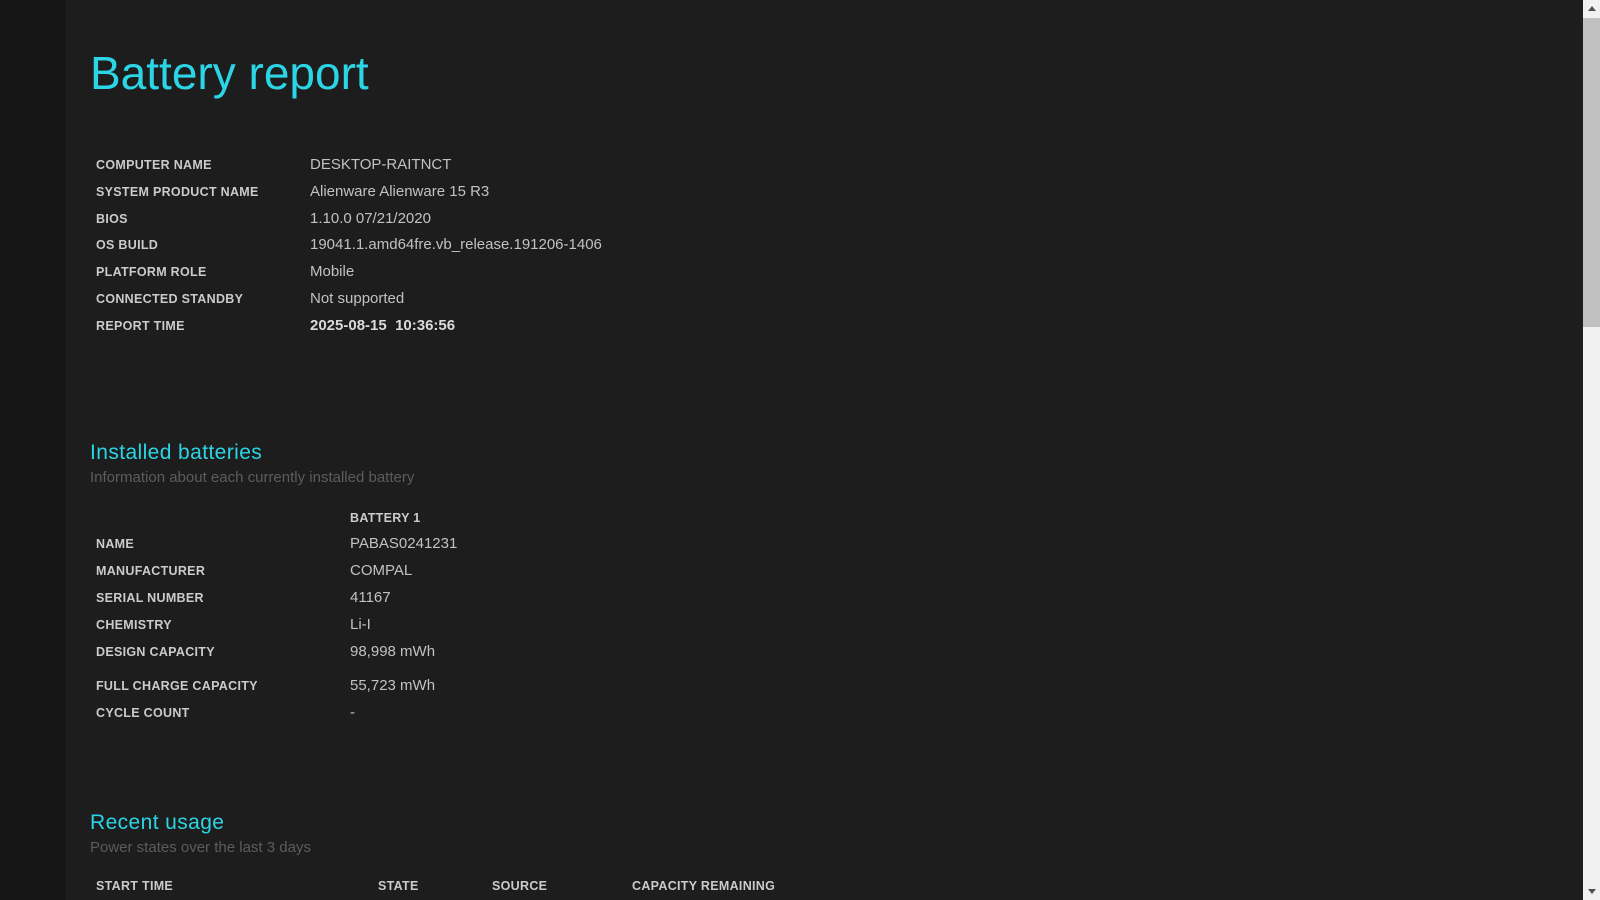 The width and height of the screenshot is (1600, 900). I want to click on battery-name-label: NAME, so click(115, 544).